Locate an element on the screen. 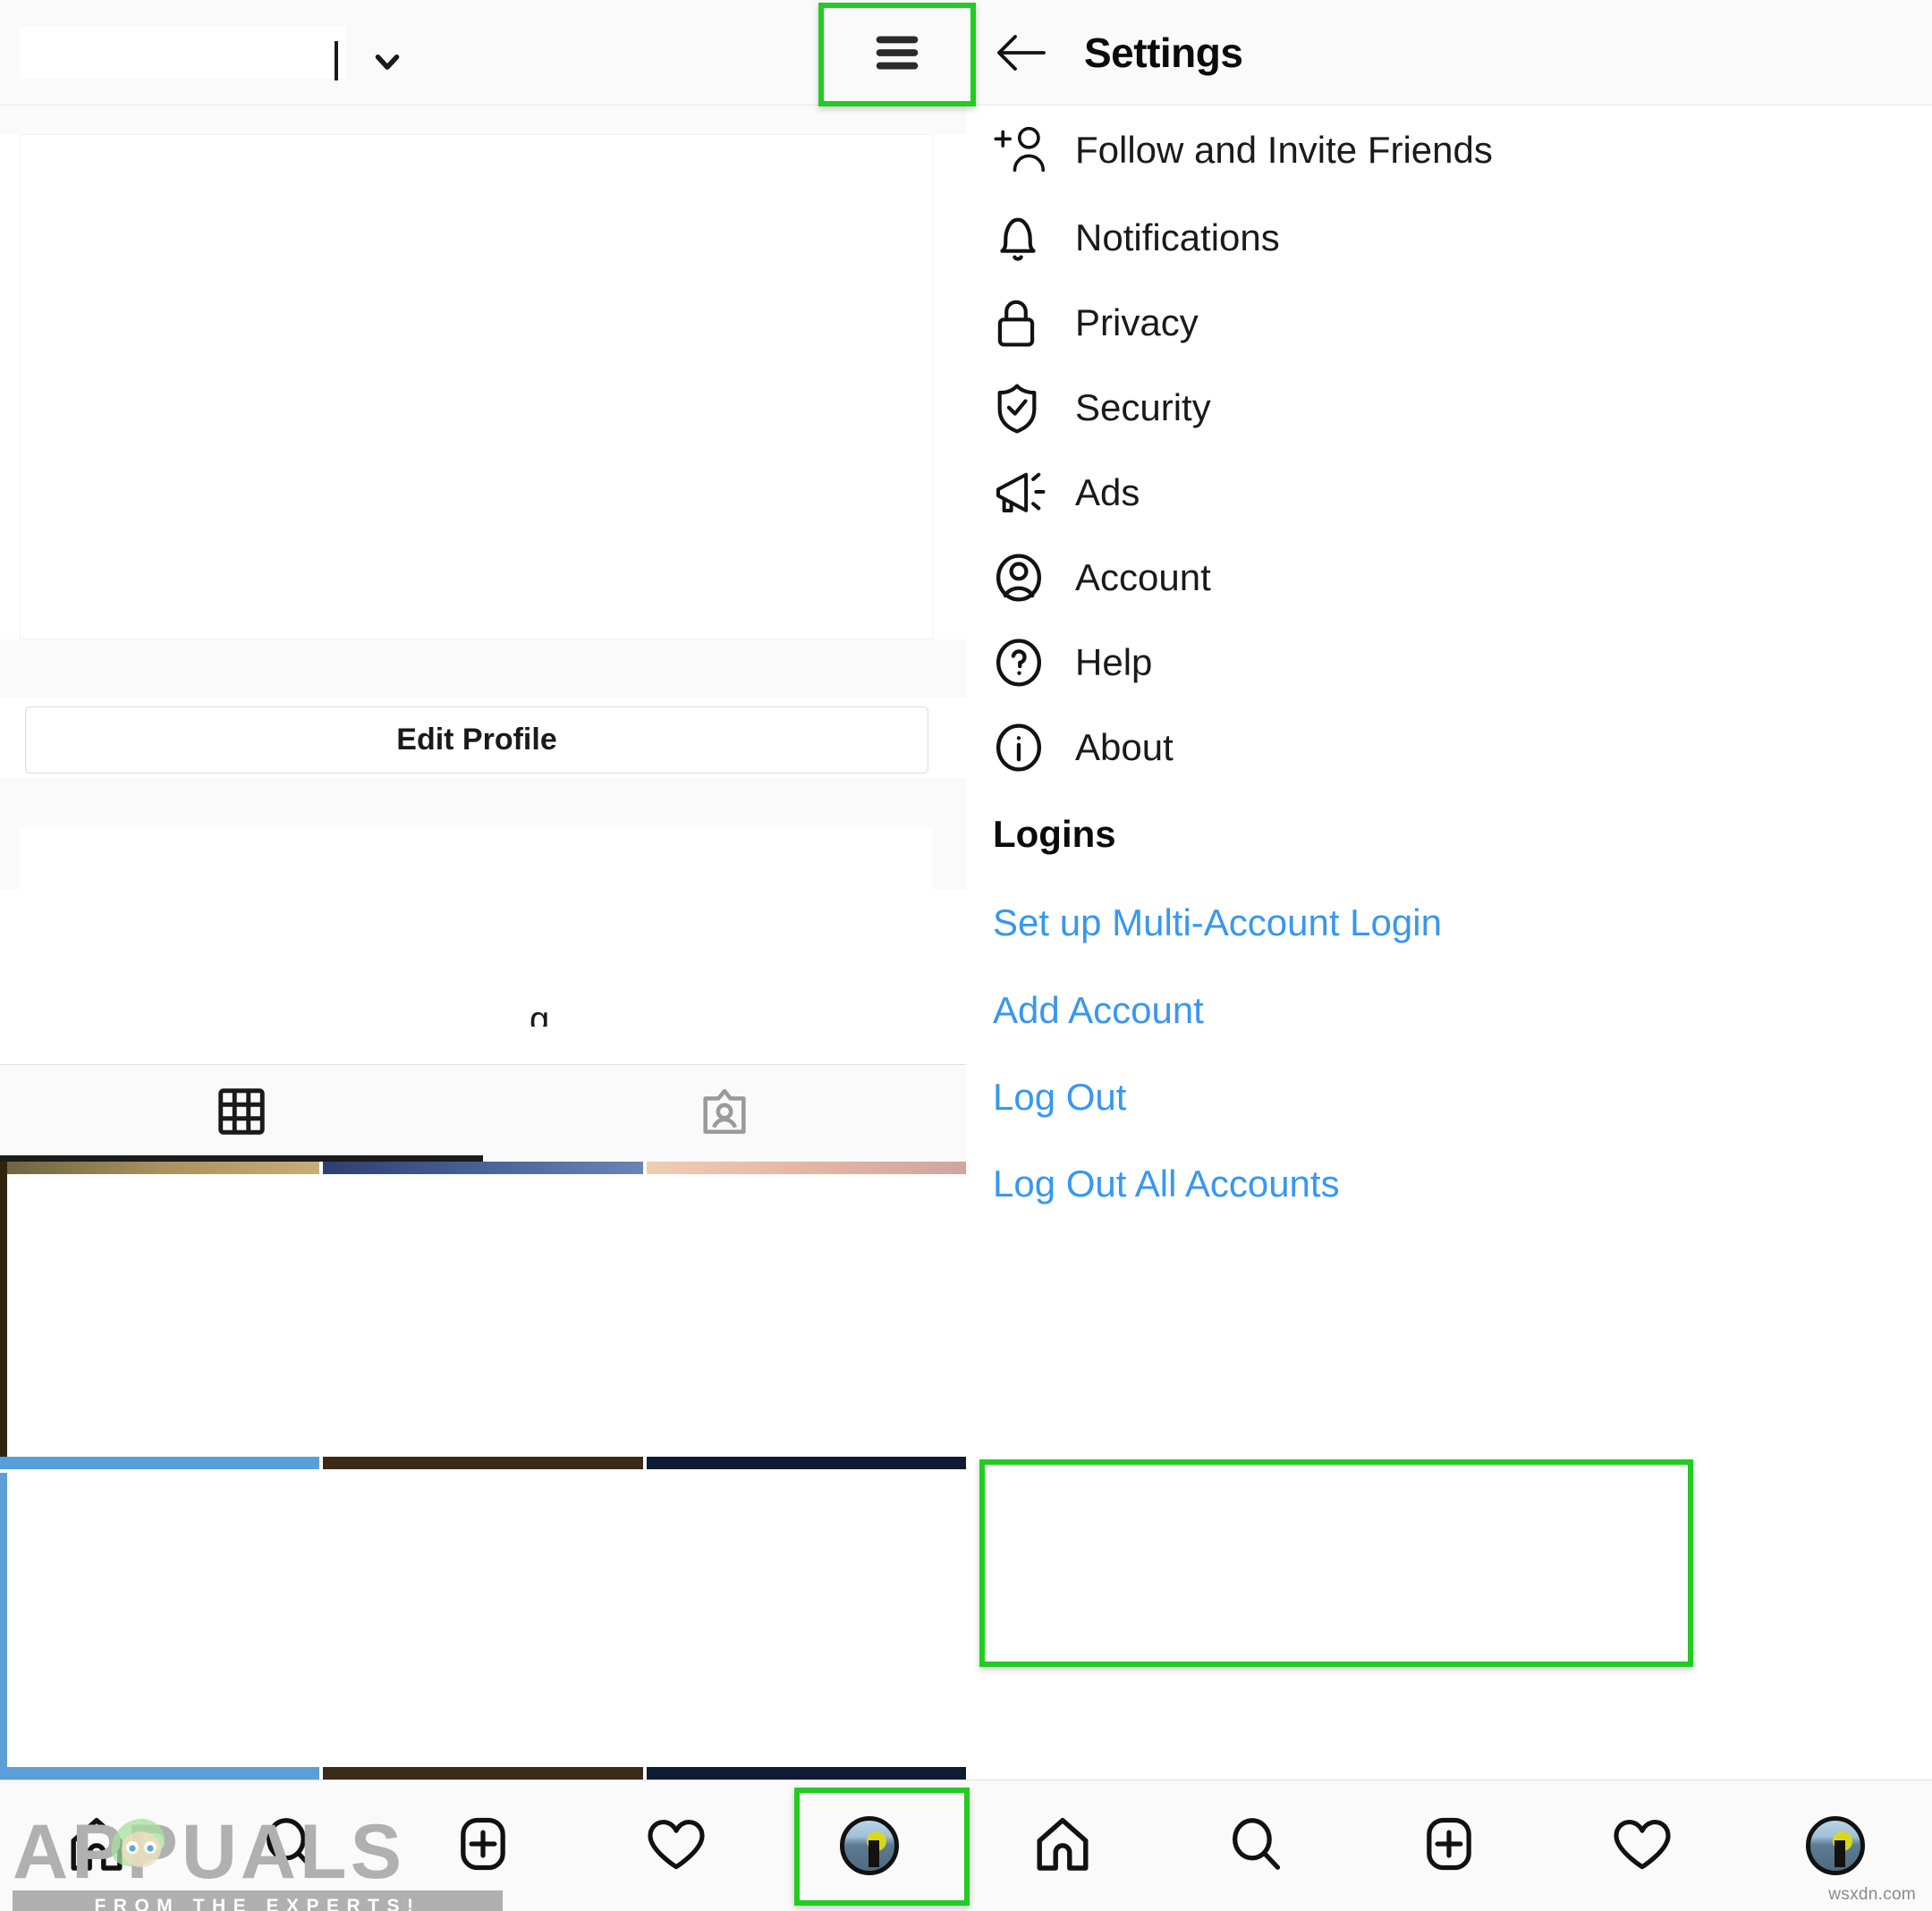 The image size is (1932, 1911). bell-icon is located at coordinates (1026, 237).